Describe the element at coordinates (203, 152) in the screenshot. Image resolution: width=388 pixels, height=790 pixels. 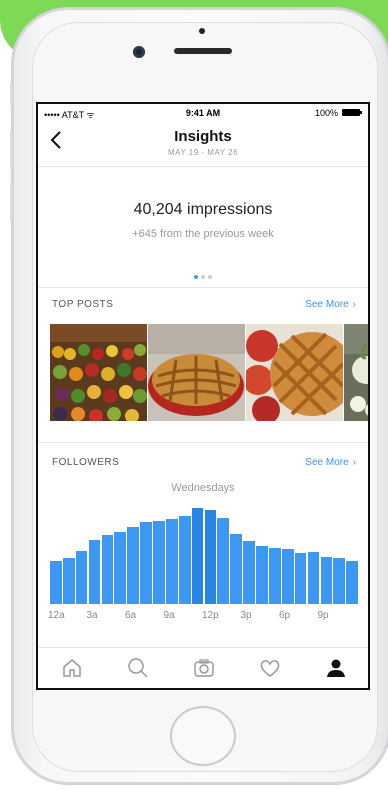
I see `date-range: MAY 19 - MAY 26` at that location.